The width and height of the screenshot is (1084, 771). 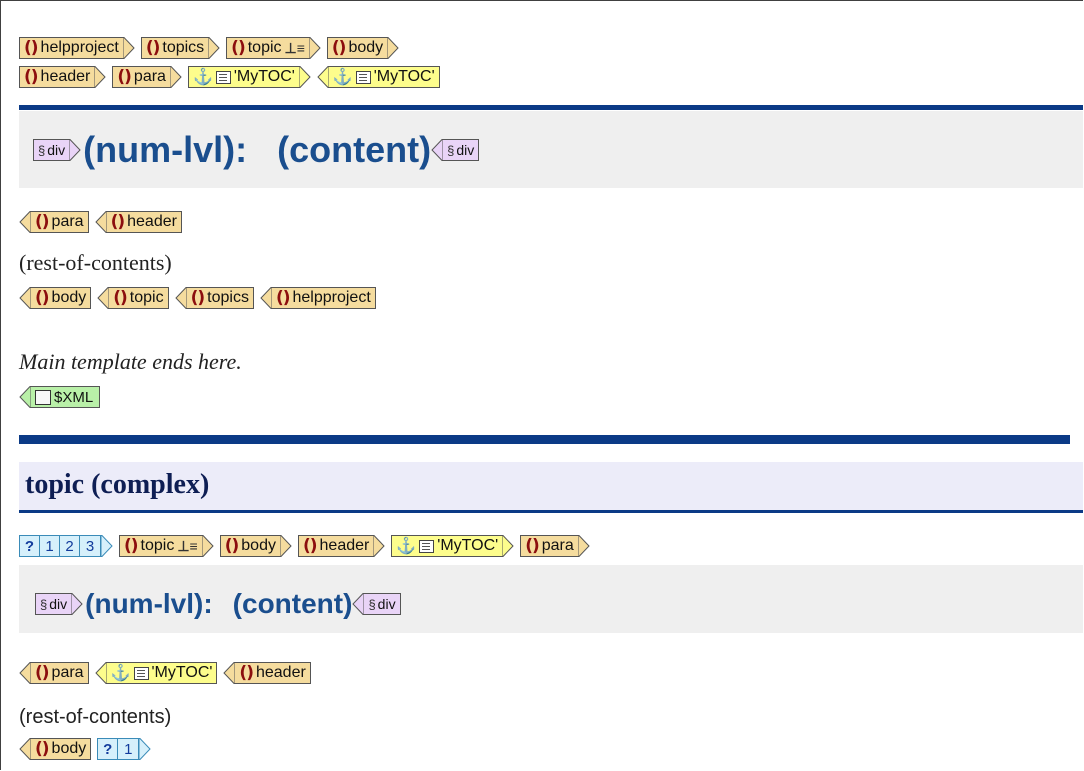 I want to click on tag-topic-end: () topic, so click(x=133, y=298).